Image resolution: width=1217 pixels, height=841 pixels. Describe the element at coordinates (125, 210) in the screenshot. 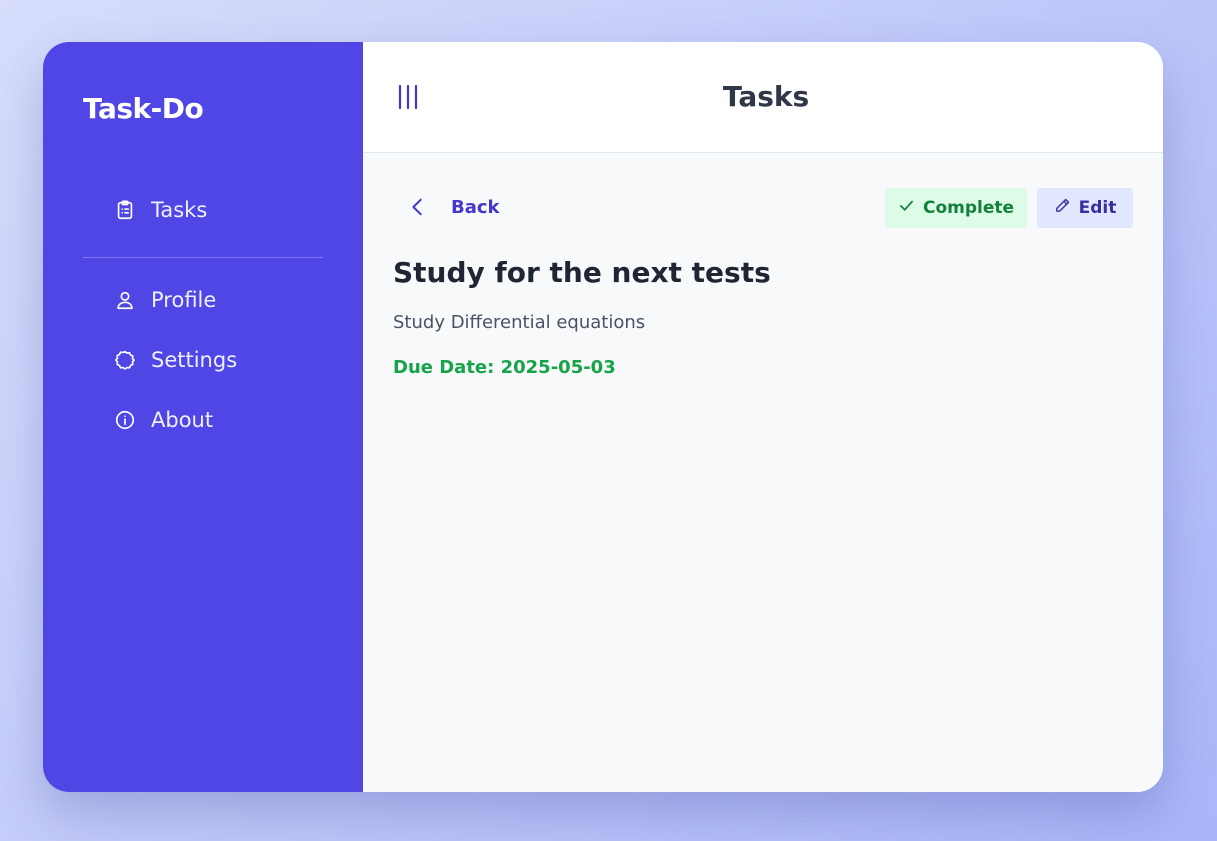

I see `clipboard-list-icon` at that location.